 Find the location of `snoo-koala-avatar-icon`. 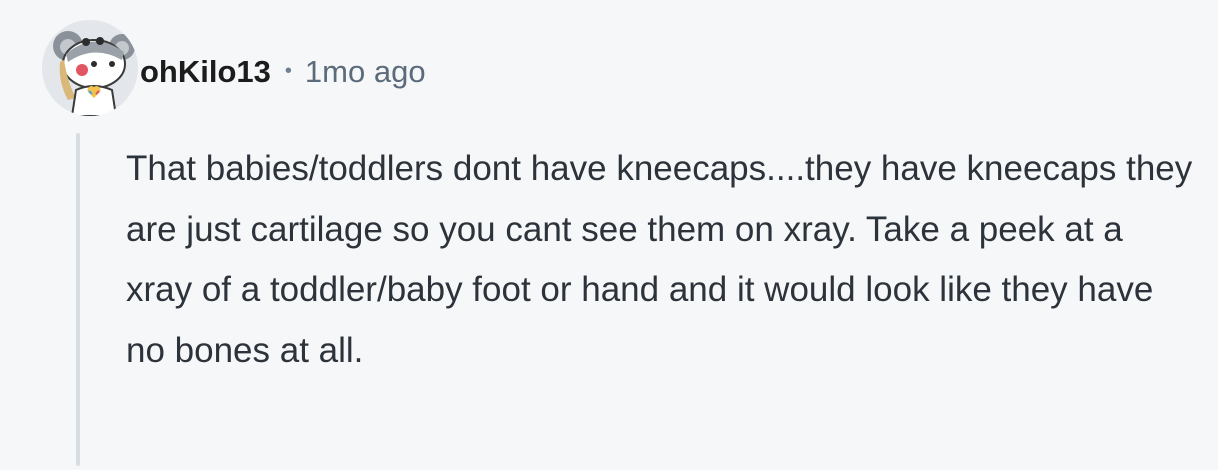

snoo-koala-avatar-icon is located at coordinates (90, 68).